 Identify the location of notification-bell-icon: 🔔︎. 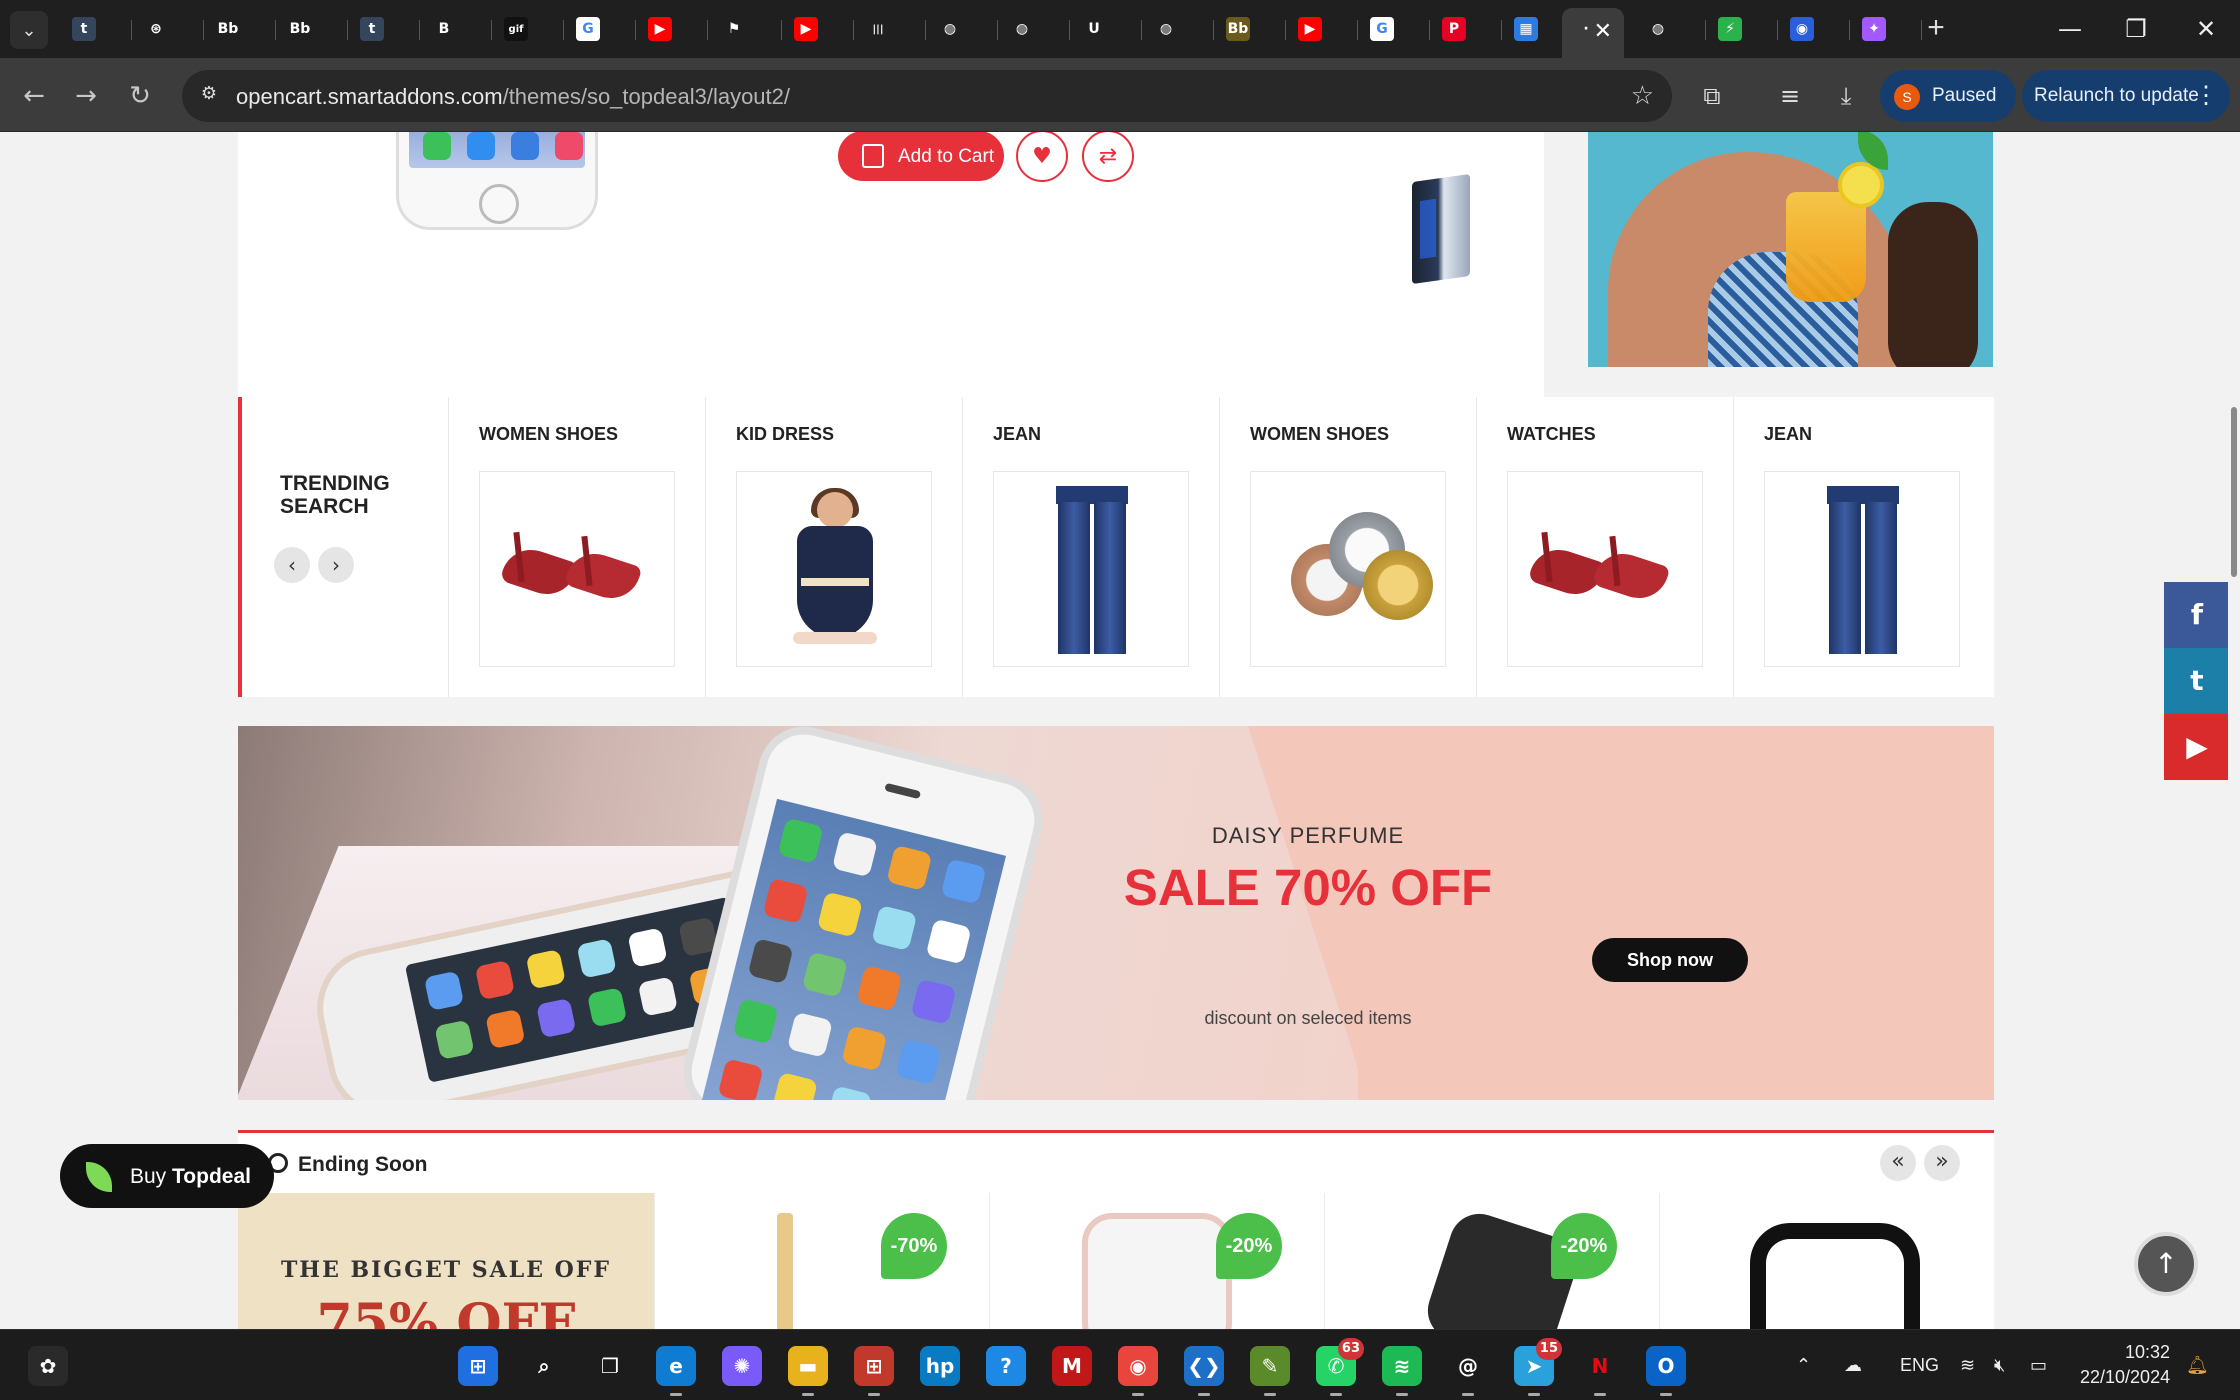
(2197, 1365).